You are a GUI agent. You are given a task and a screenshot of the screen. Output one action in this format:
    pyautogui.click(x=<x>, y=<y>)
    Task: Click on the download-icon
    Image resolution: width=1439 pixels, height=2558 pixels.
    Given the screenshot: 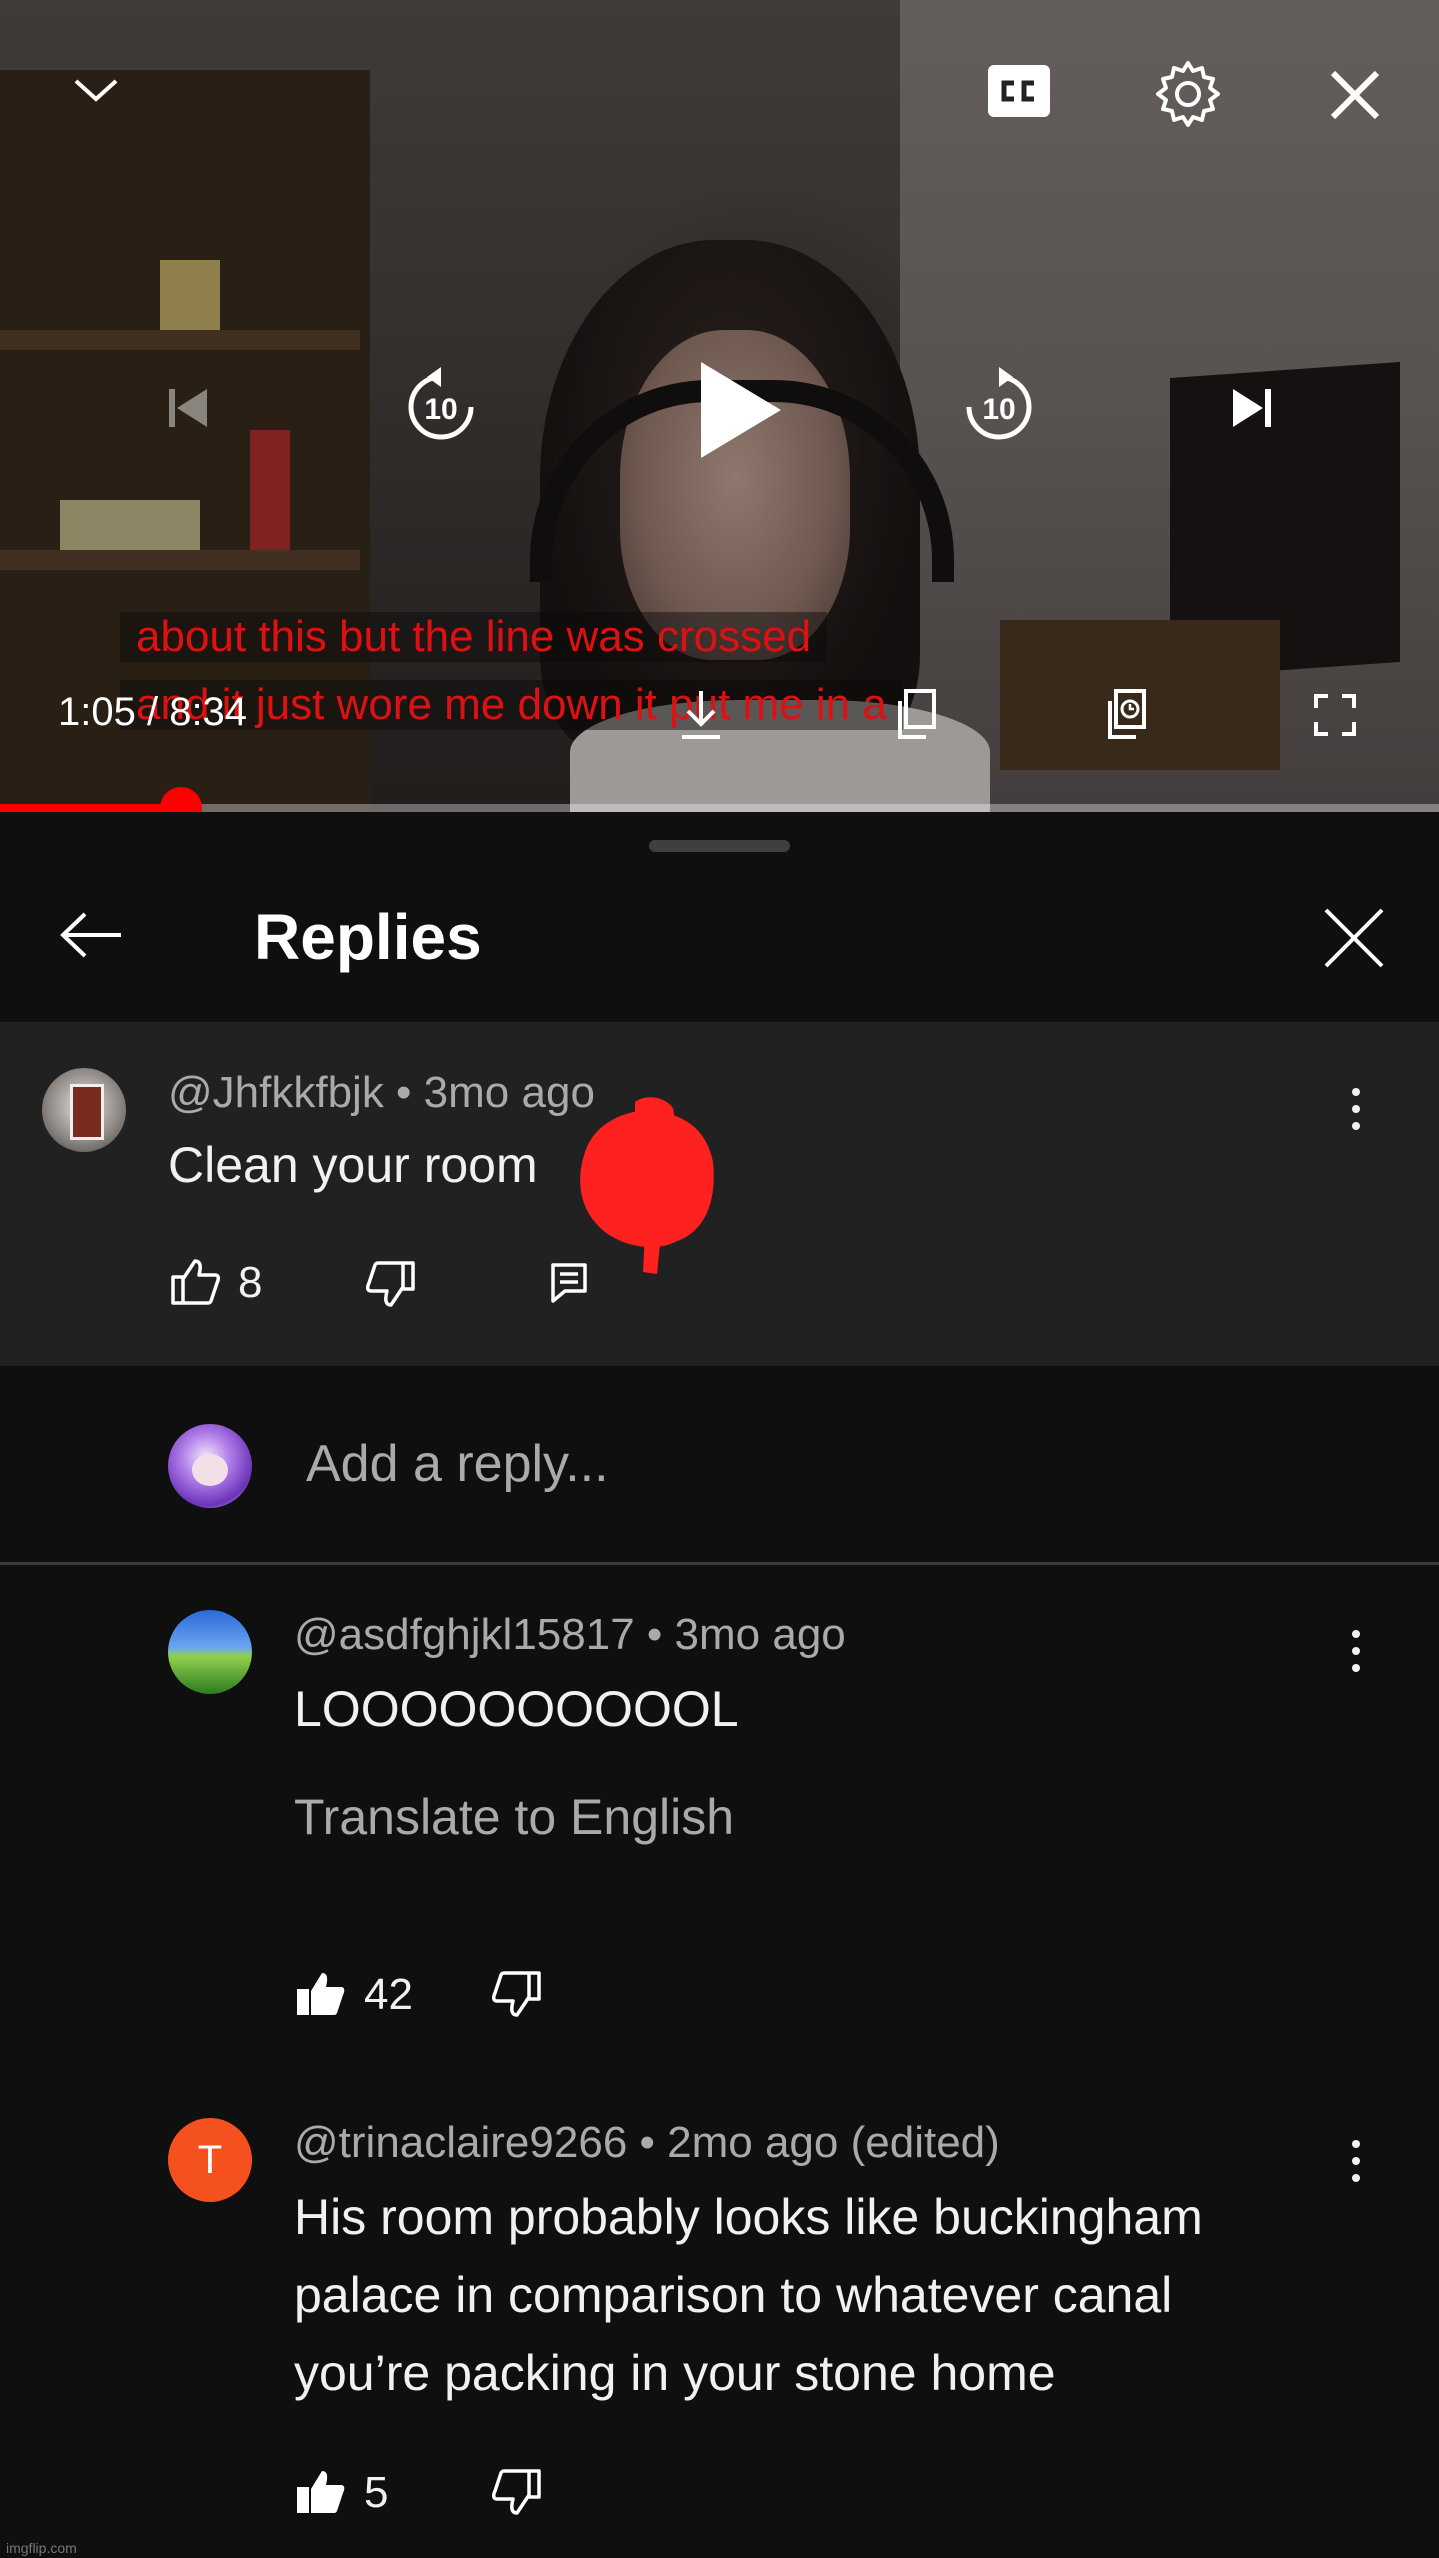 What is the action you would take?
    pyautogui.click(x=701, y=714)
    